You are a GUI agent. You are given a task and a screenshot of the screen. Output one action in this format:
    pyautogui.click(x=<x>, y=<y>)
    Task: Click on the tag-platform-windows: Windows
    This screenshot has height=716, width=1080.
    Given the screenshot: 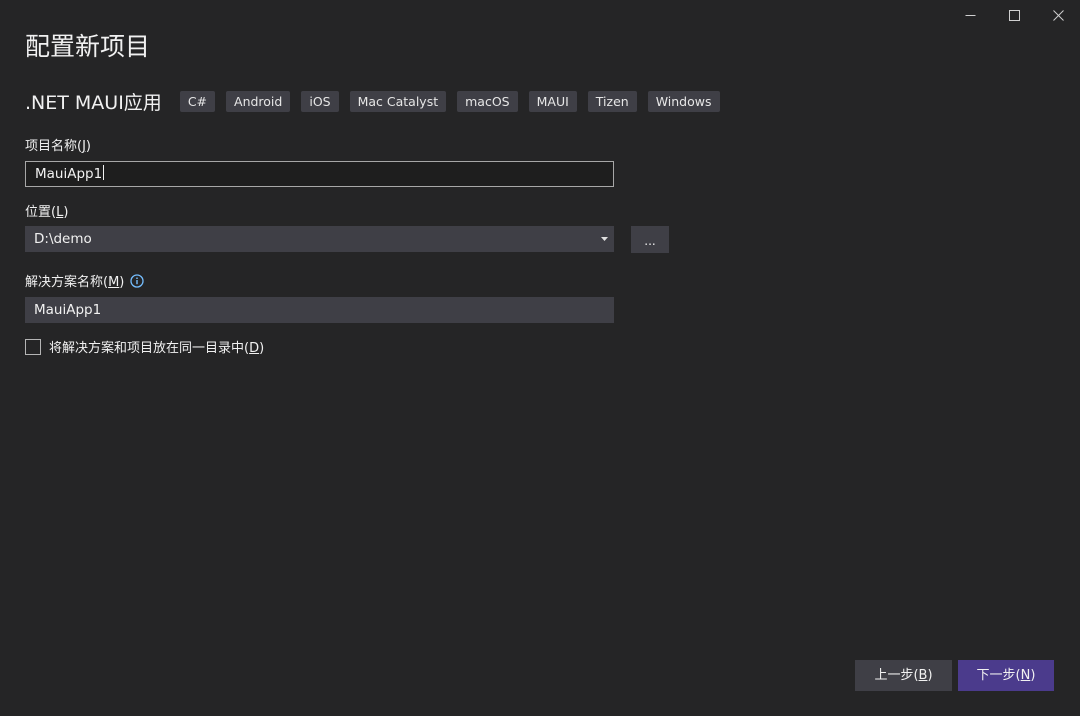 What is the action you would take?
    pyautogui.click(x=683, y=101)
    